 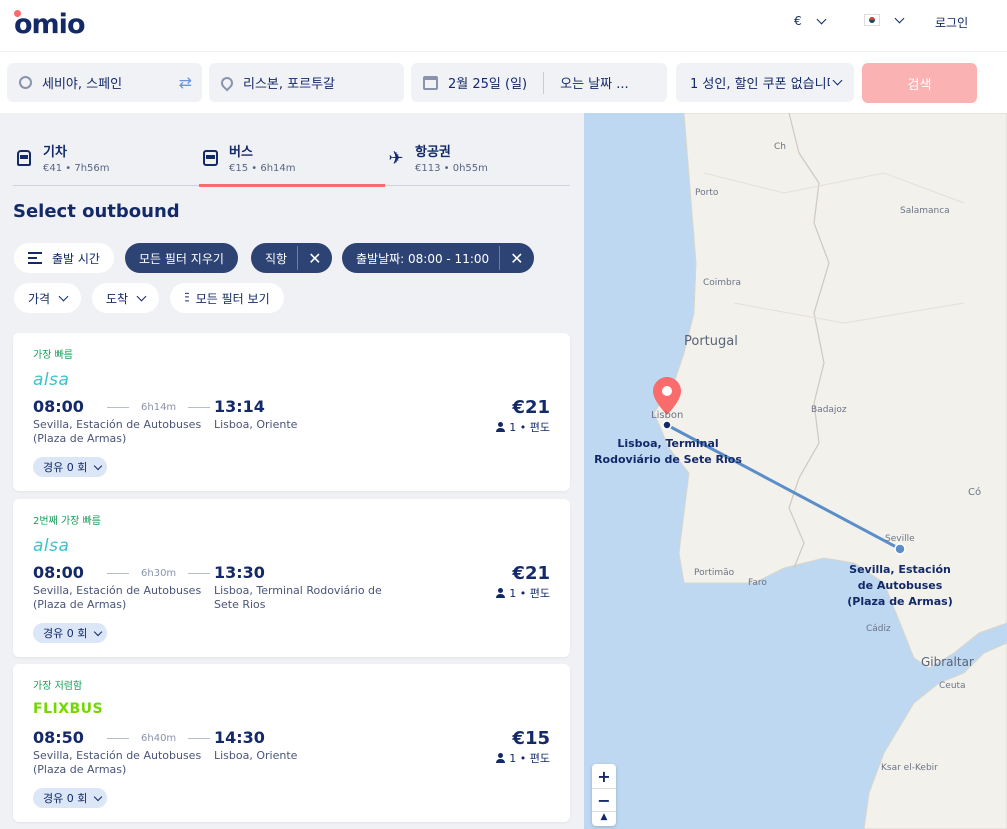 I want to click on arrival-filter-chip: 도착, so click(x=126, y=298).